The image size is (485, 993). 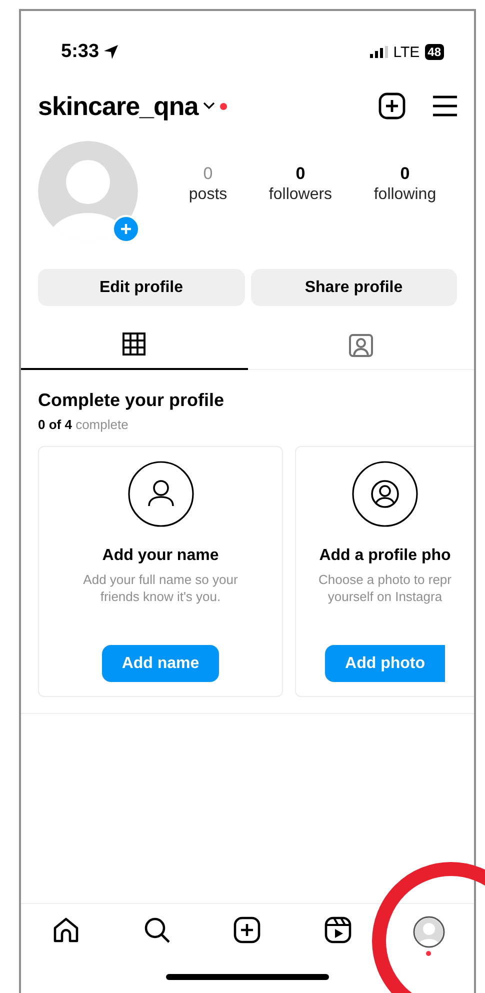 What do you see at coordinates (428, 932) in the screenshot?
I see `profile-avatar-icon` at bounding box center [428, 932].